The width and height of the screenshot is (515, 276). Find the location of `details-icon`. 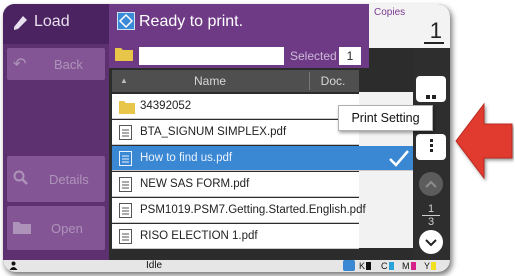

details-icon is located at coordinates (20, 177).